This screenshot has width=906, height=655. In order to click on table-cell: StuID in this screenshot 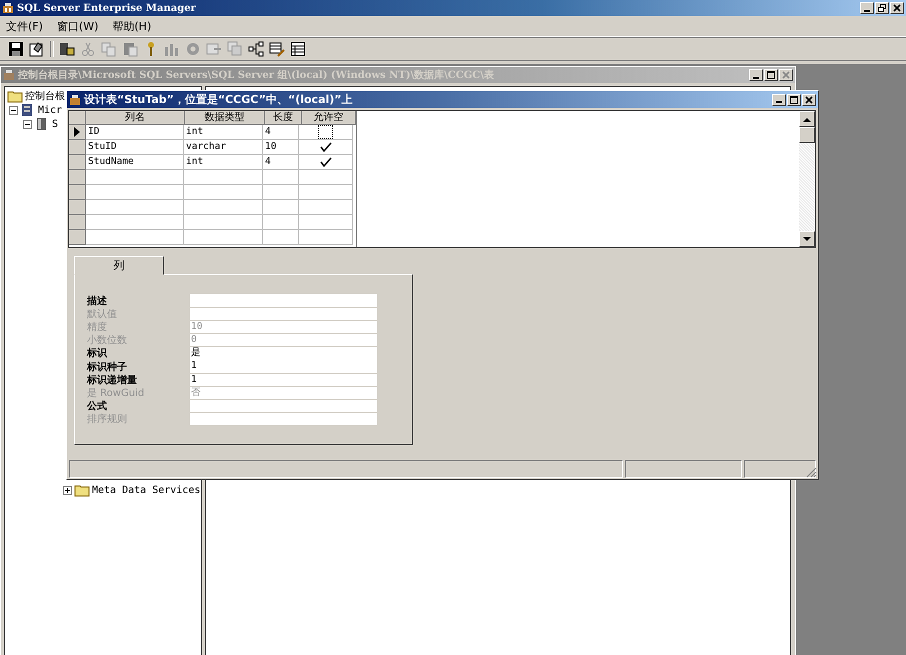, I will do `click(135, 147)`.